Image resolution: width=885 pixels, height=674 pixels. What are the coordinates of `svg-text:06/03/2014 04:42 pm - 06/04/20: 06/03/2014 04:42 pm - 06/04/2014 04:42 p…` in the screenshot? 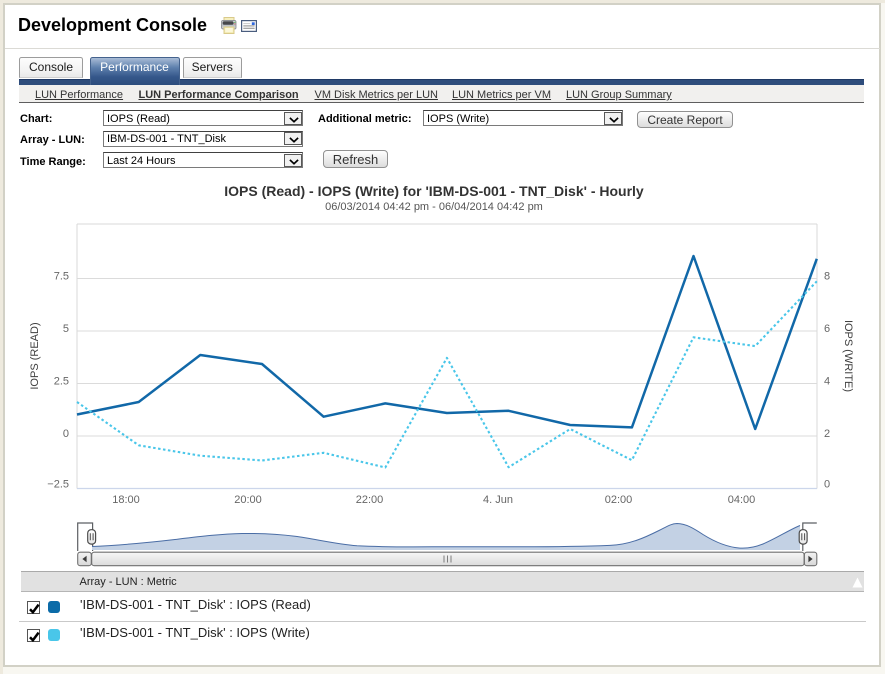 It's located at (434, 207).